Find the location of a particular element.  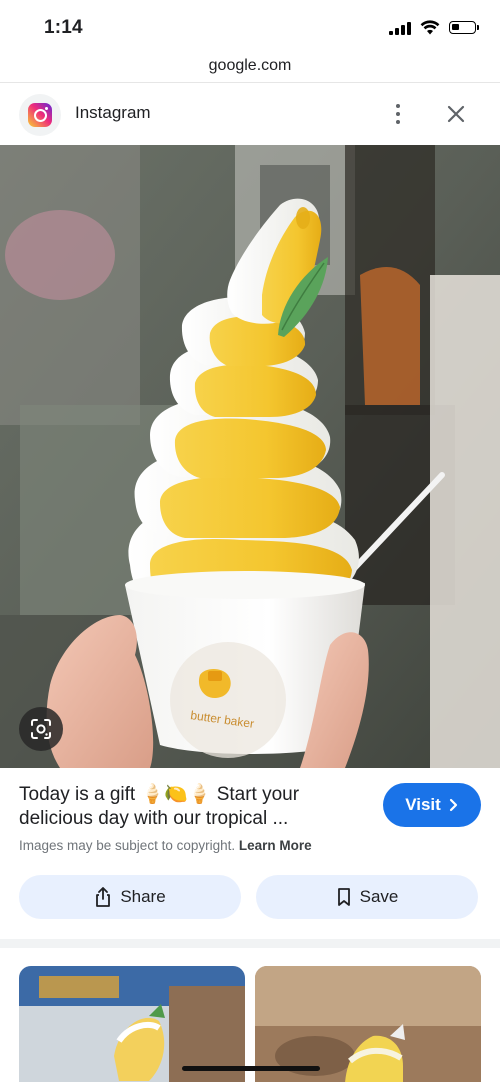

copyright-text: Images may be subject to copyright. is located at coordinates (127, 845).